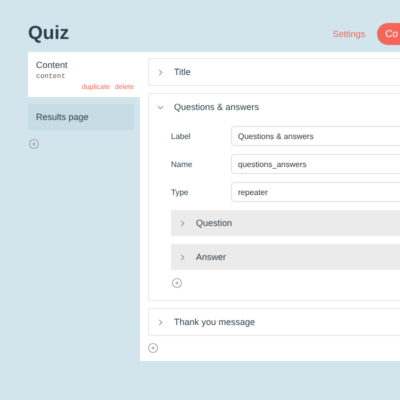  I want to click on sidebar-item: Results page, so click(81, 117).